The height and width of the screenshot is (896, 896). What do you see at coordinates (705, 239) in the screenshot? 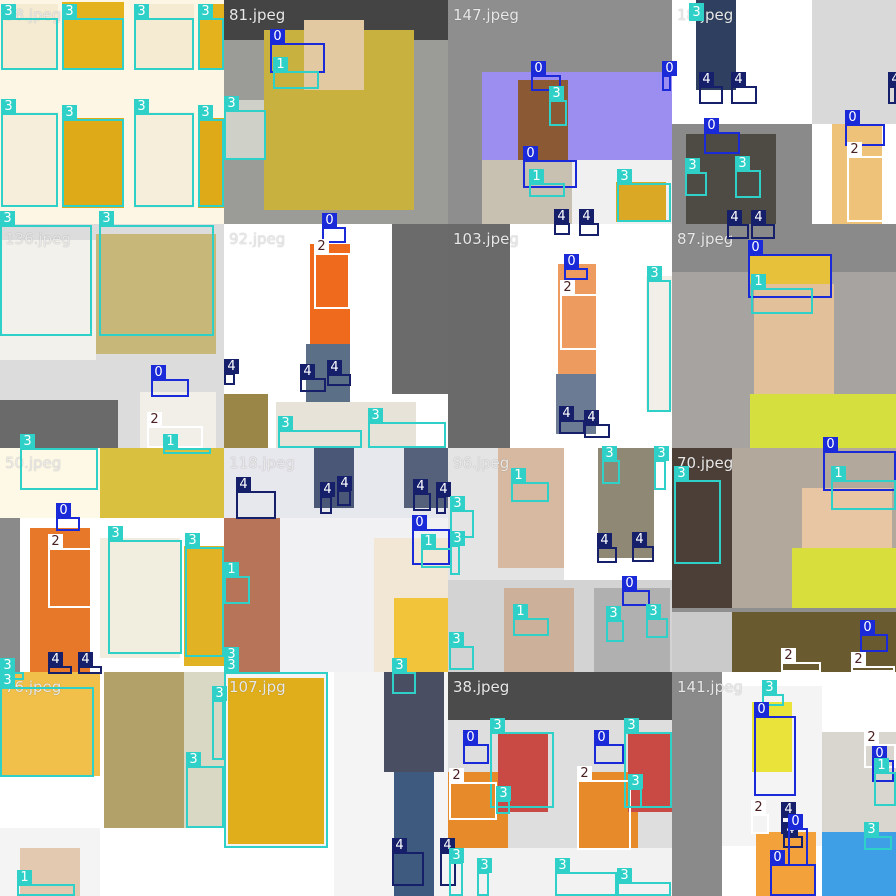
I see `tile-filename: 87.jpeg` at bounding box center [705, 239].